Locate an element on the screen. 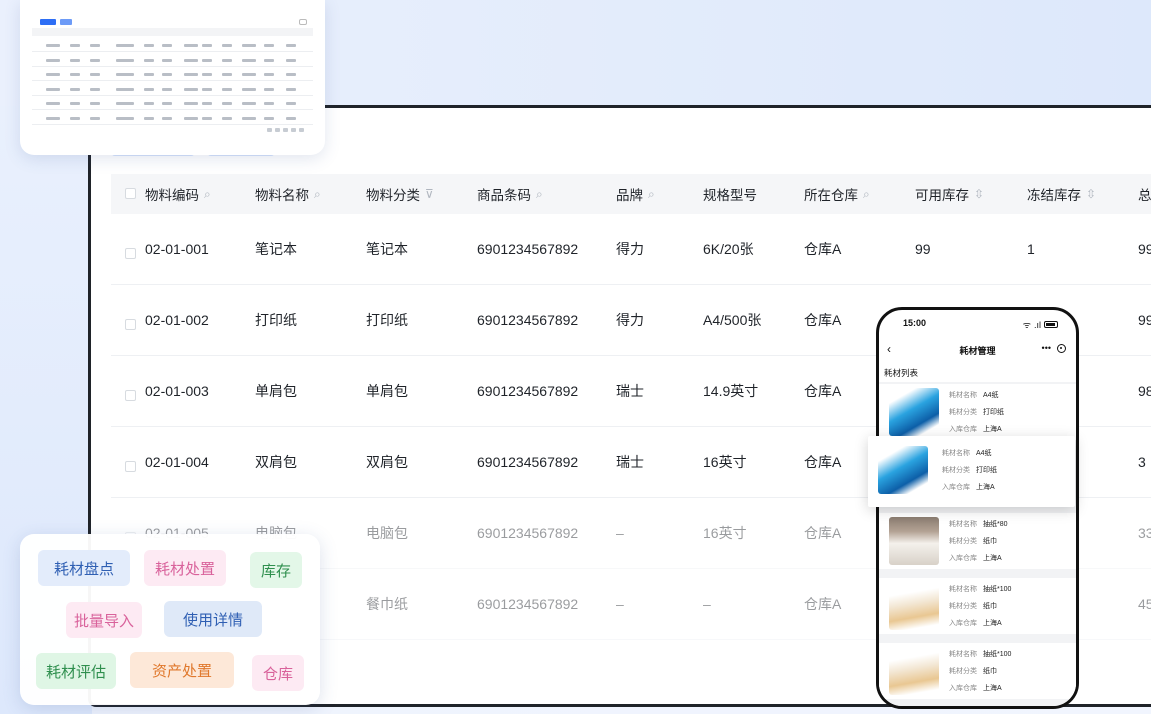 The height and width of the screenshot is (714, 1151). column-header: 商品条码 ⌕ is located at coordinates (510, 194).